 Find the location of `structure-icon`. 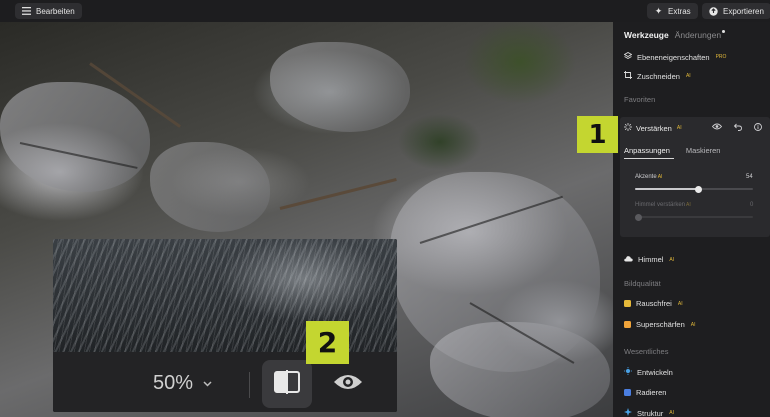

structure-icon is located at coordinates (628, 412).